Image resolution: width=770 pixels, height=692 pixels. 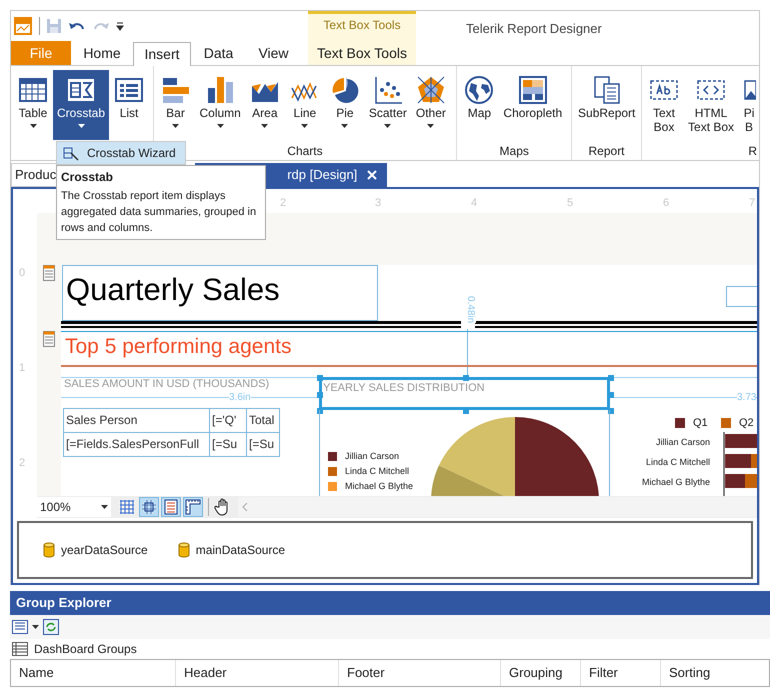 I want to click on panel-header: Group Explorer, so click(x=390, y=603).